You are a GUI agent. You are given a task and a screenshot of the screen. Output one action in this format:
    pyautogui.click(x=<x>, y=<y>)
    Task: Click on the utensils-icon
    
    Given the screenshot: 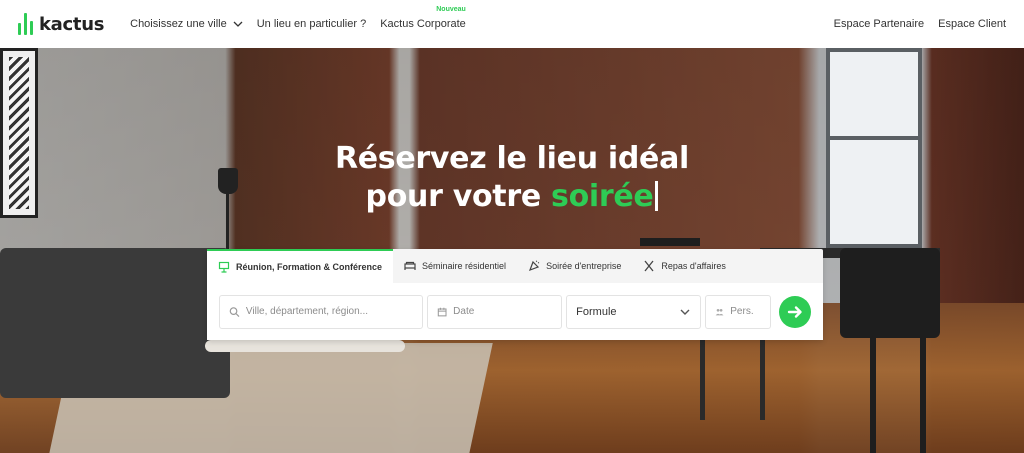 What is the action you would take?
    pyautogui.click(x=649, y=266)
    